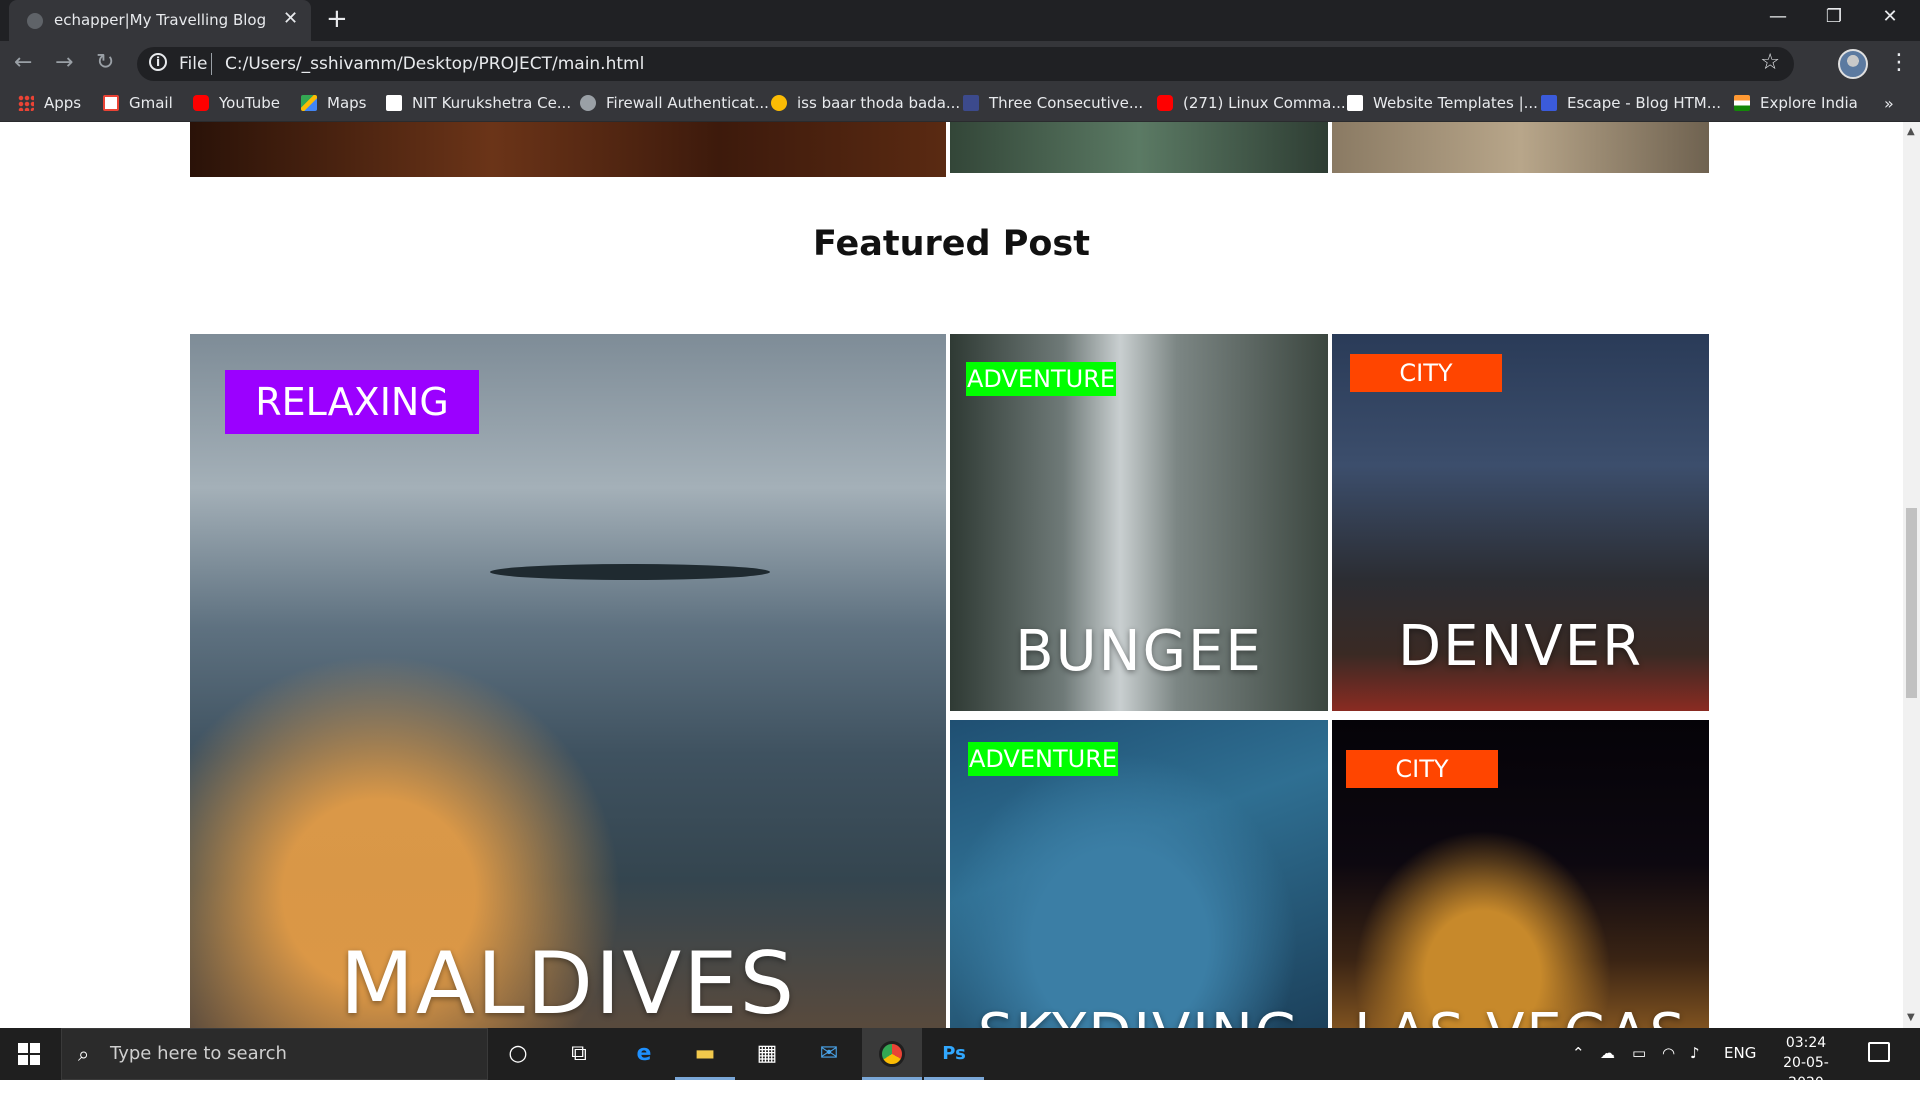 The height and width of the screenshot is (1093, 1920). I want to click on maps-icon, so click(309, 103).